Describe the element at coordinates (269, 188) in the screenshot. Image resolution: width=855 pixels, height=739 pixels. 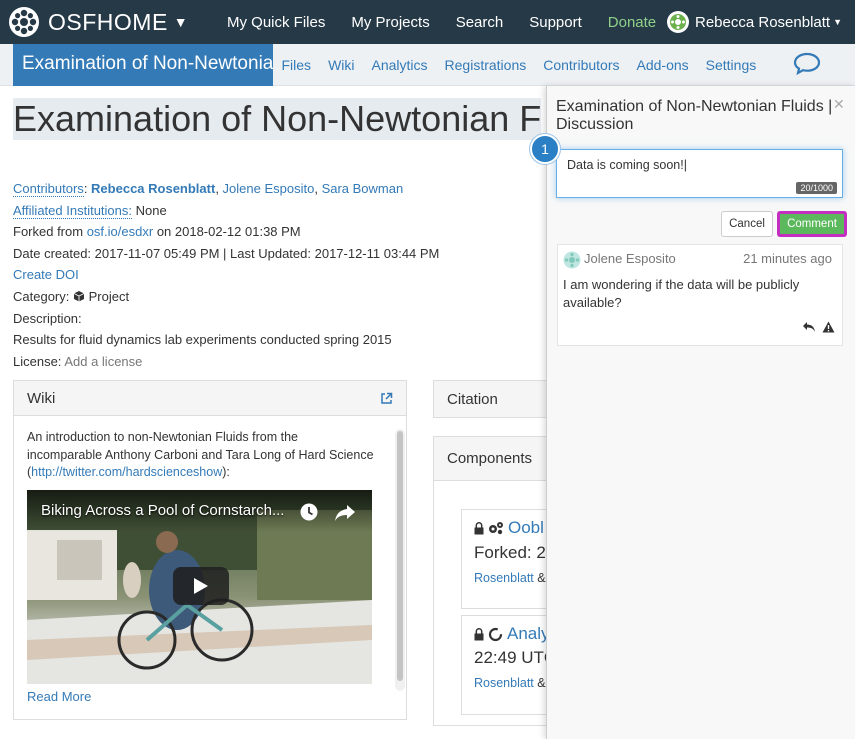
I see `contributor-link: Jolene Esposito` at that location.